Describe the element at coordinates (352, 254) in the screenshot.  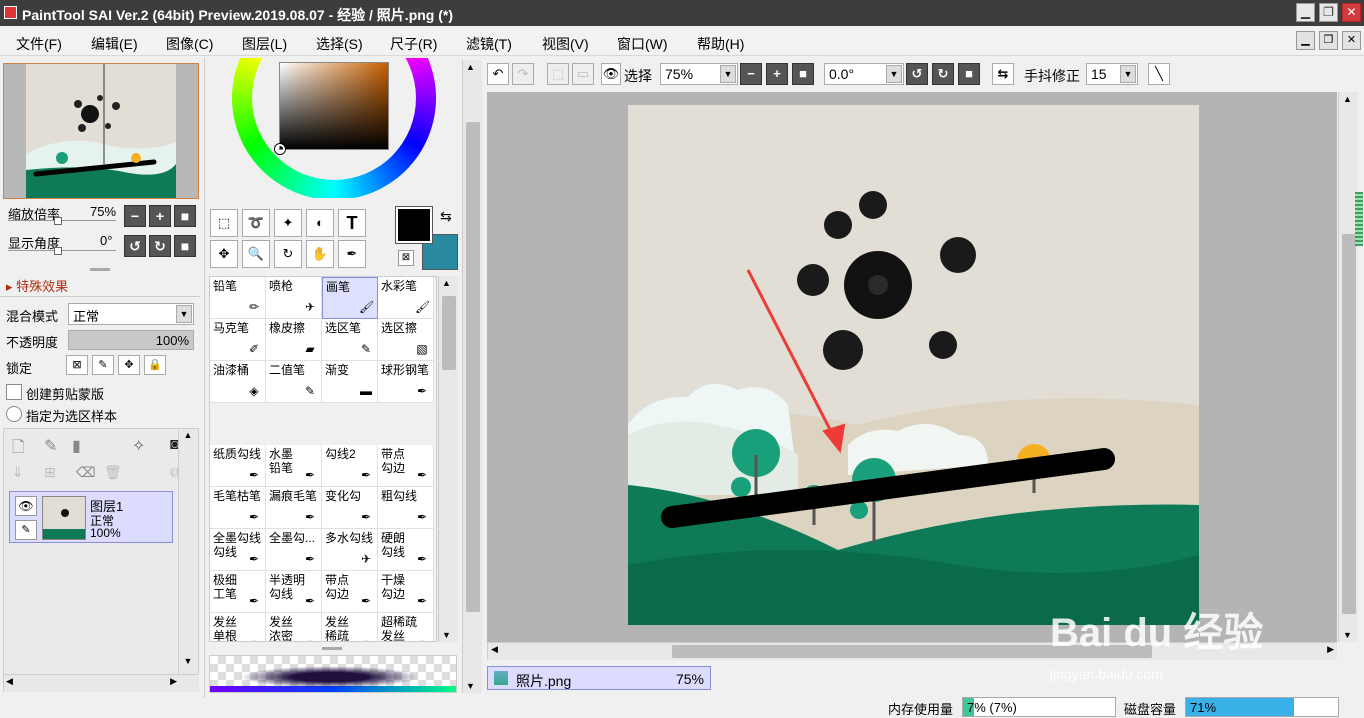
I see `eyedropper-icon: ✒` at that location.